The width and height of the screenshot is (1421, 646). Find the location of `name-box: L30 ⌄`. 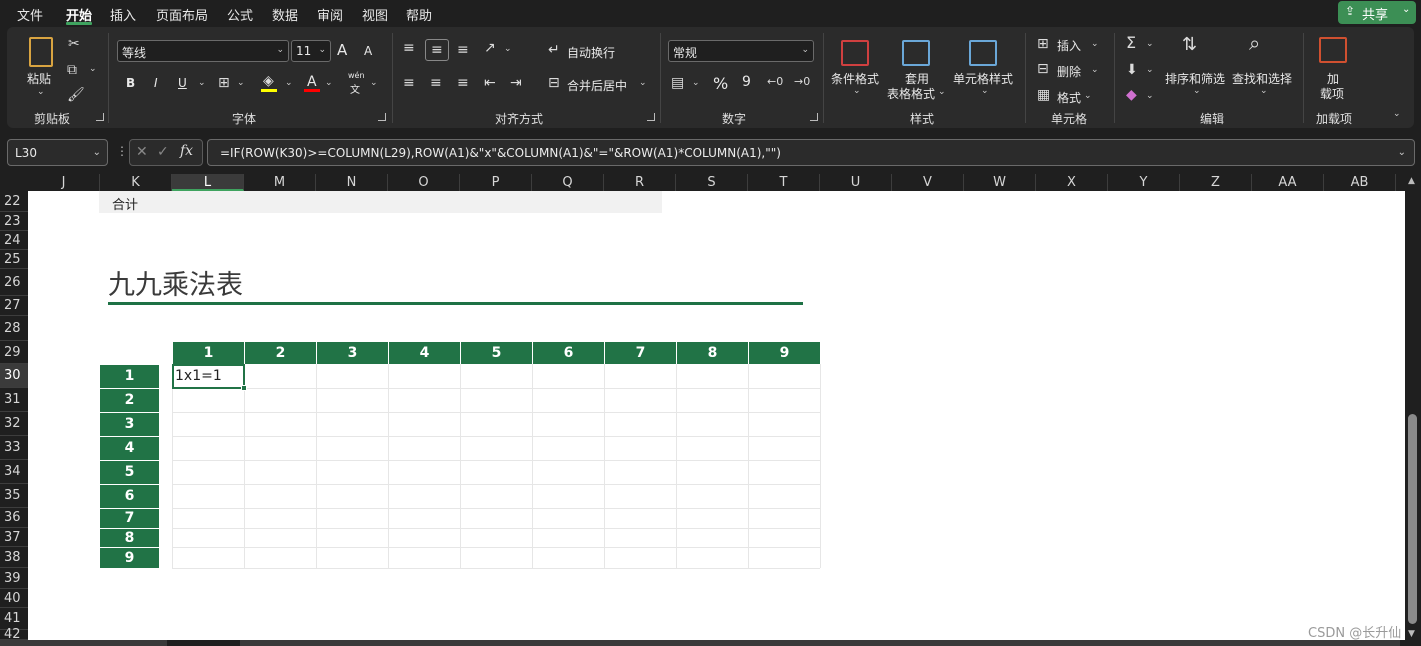

name-box: L30 ⌄ is located at coordinates (57, 152).